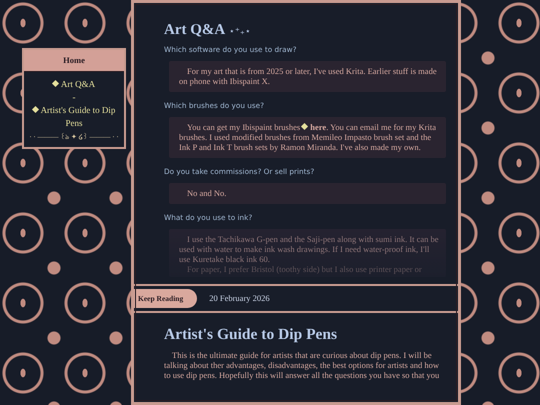  I want to click on answer-text: For my art that is from 2025 or later, I've used Krita. Earlier stuff is made on phone with Ibispaint X., so click(308, 76).